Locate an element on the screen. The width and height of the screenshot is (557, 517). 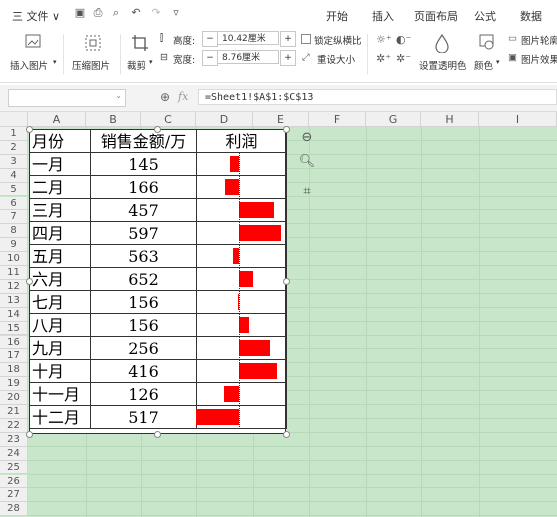
set-transparent-color-button: 设置透明色 is located at coordinates (442, 56).